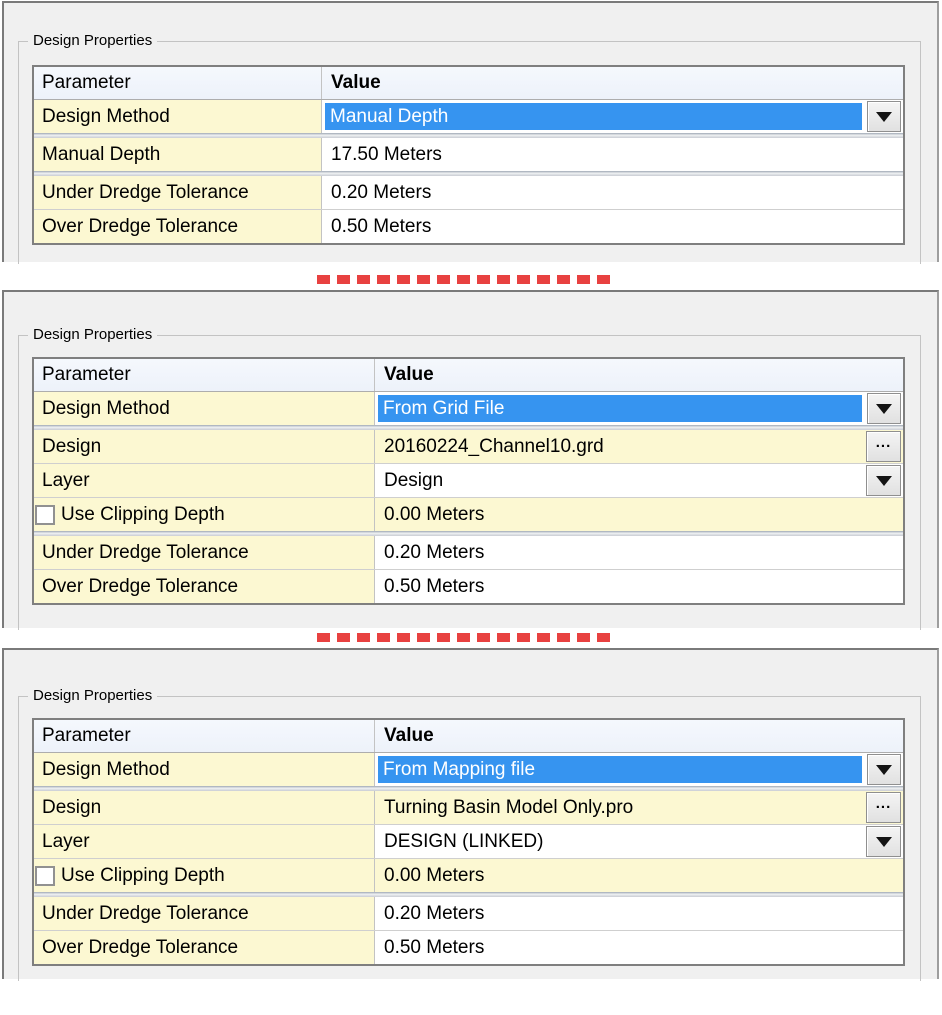 This screenshot has width=942, height=1015. What do you see at coordinates (593, 116) in the screenshot?
I see `combobox-selected-value: Manual Depth` at bounding box center [593, 116].